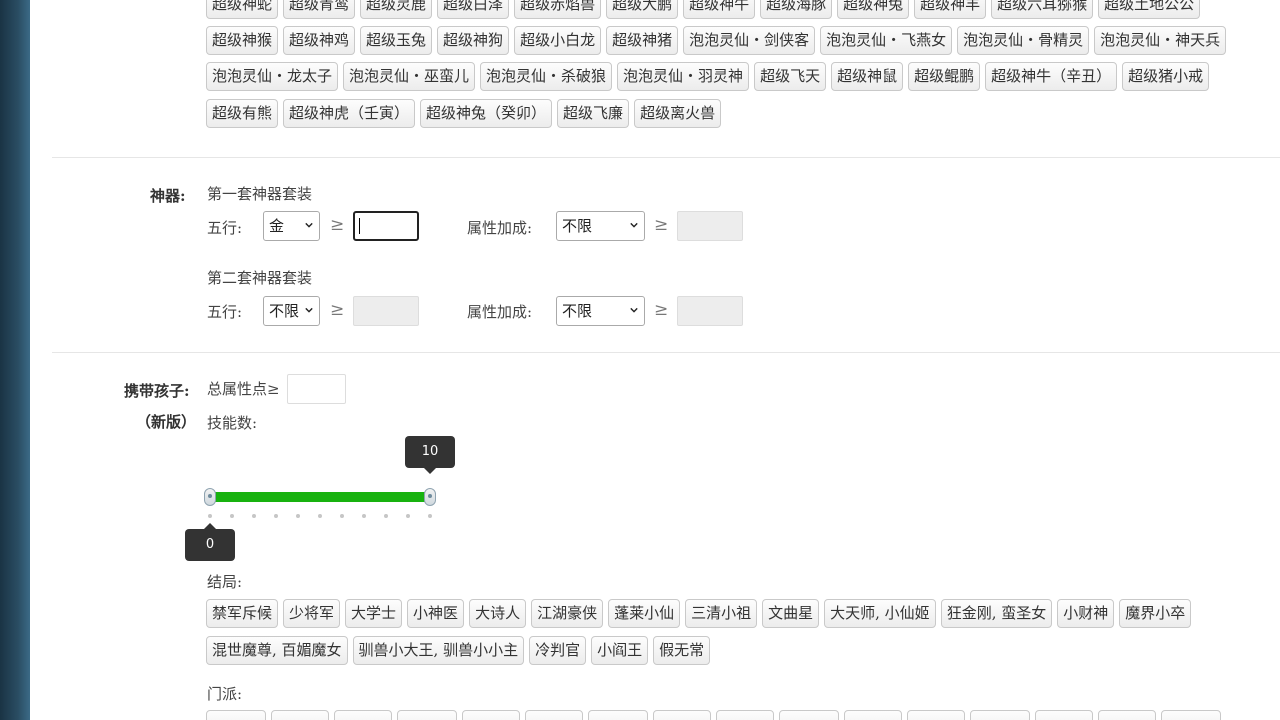  Describe the element at coordinates (1166, 76) in the screenshot. I see `pet-tag: 超级猪小戒` at that location.